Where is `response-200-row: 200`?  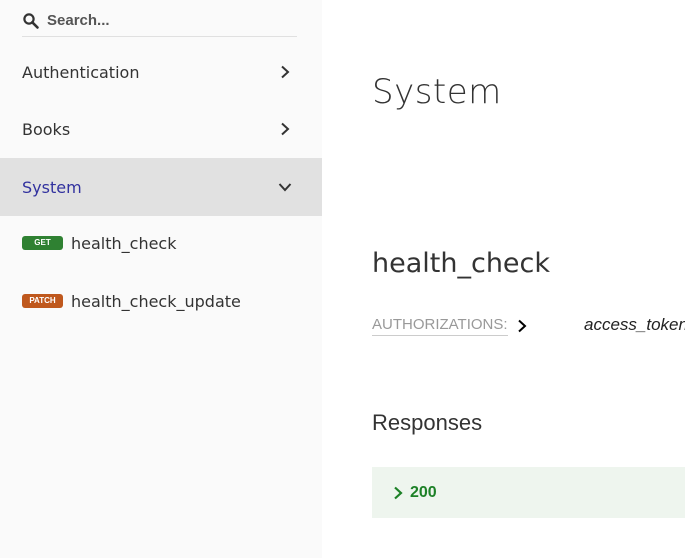 response-200-row: 200 is located at coordinates (528, 492).